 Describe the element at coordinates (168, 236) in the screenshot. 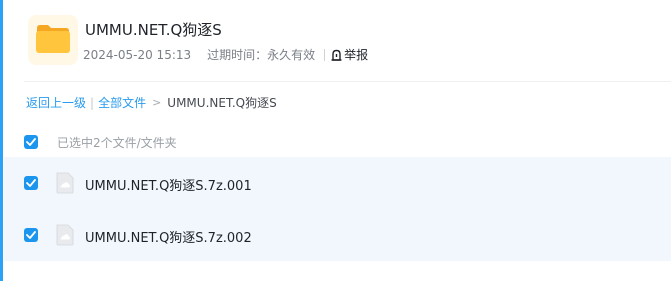

I see `file-name: UMMU.NET.Q狗逐S.7z.002` at that location.